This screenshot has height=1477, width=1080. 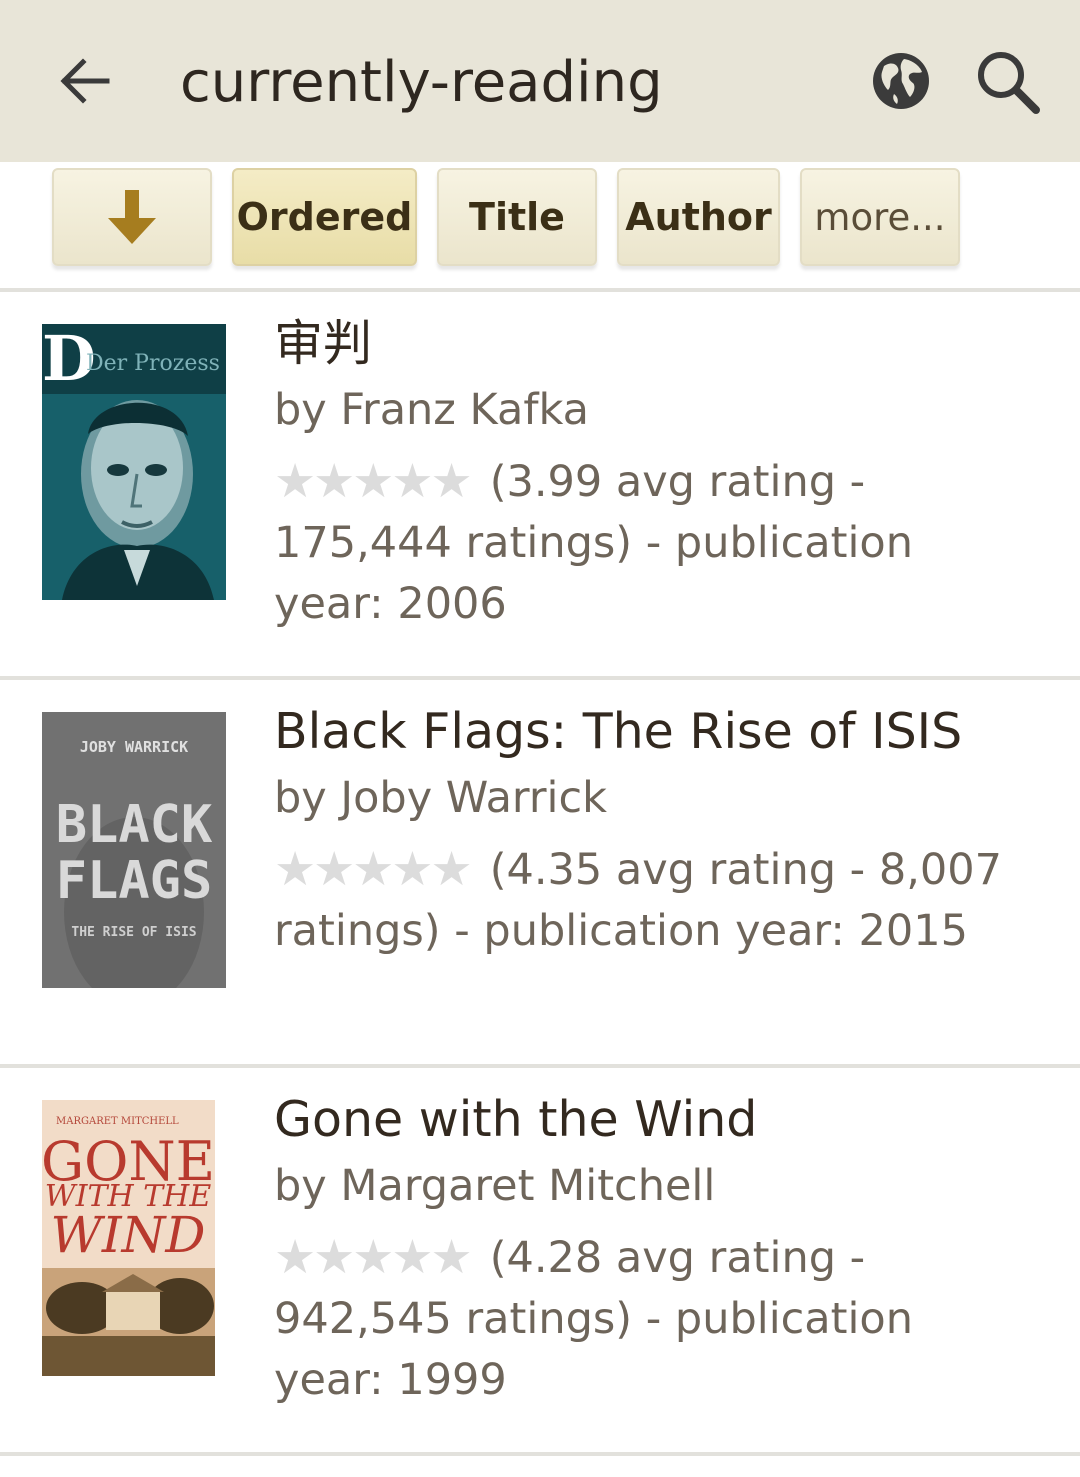 What do you see at coordinates (134, 825) in the screenshot?
I see `cover-text: BLACK` at bounding box center [134, 825].